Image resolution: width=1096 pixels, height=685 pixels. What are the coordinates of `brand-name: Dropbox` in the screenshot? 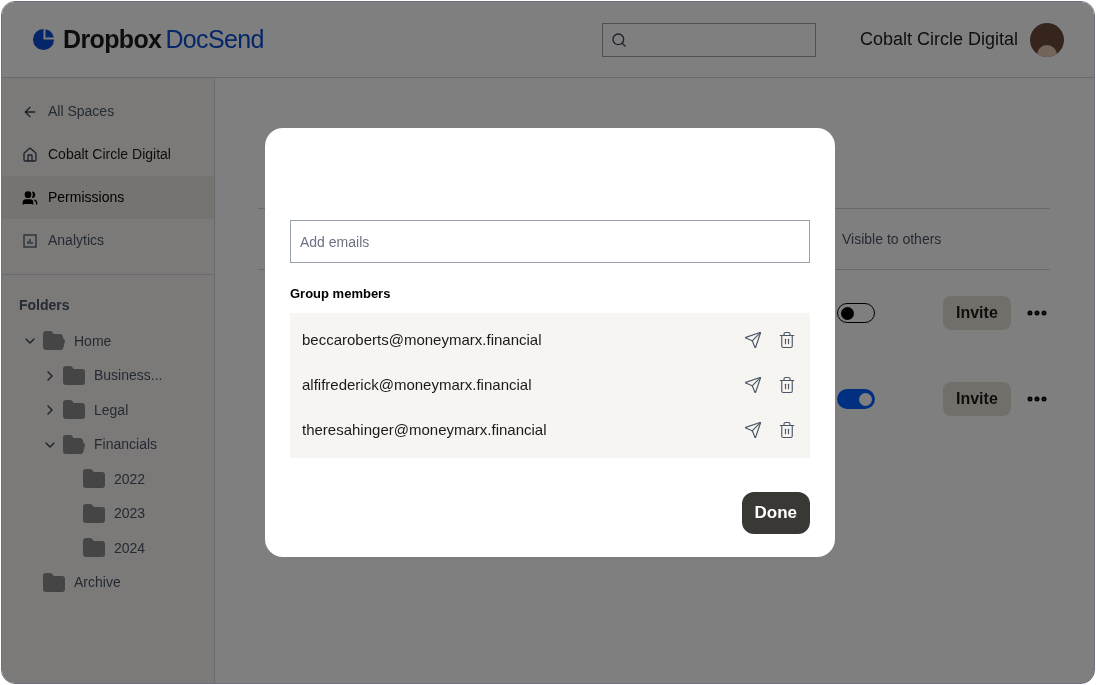 It's located at (112, 39).